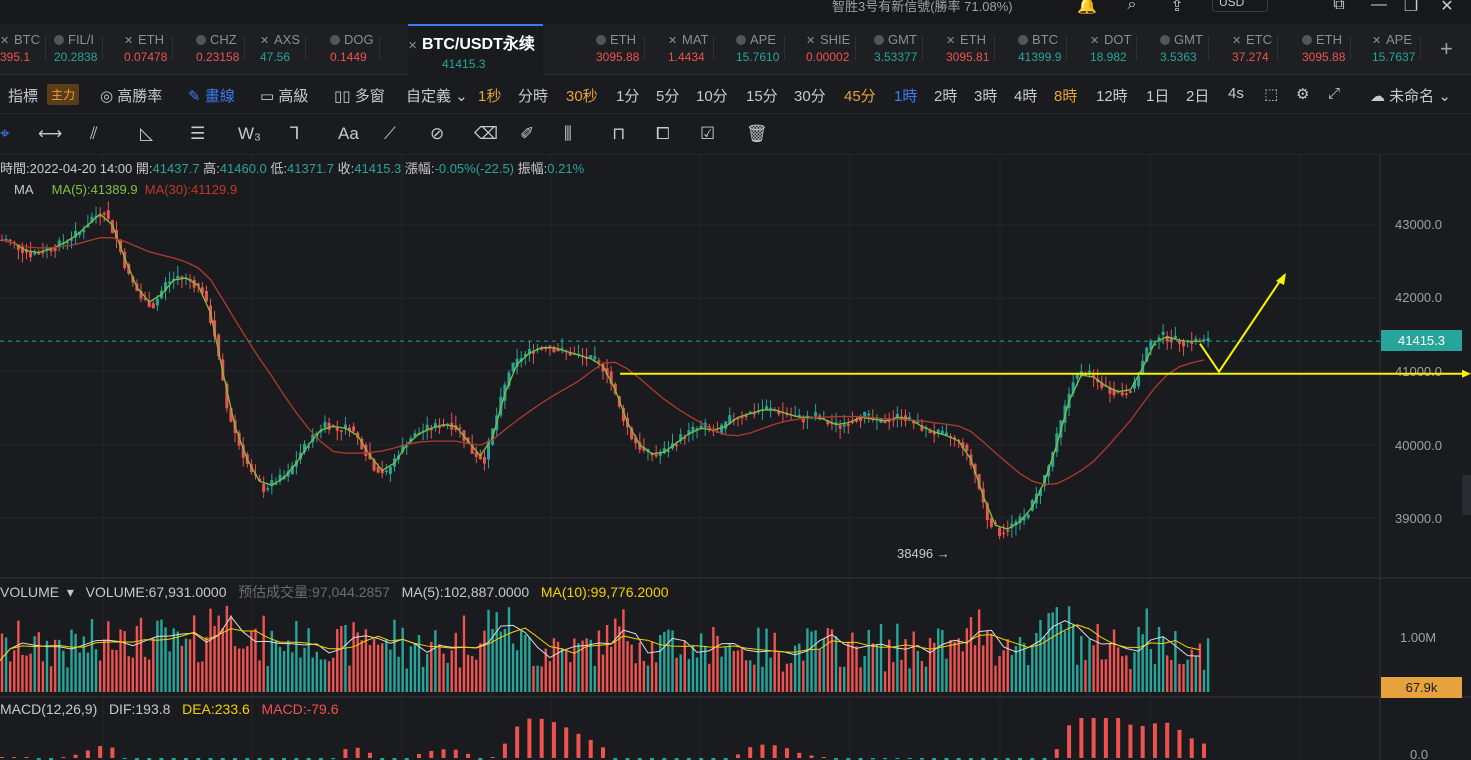  What do you see at coordinates (437, 95) in the screenshot?
I see `custom-dropdown: 自定義 ⌄` at bounding box center [437, 95].